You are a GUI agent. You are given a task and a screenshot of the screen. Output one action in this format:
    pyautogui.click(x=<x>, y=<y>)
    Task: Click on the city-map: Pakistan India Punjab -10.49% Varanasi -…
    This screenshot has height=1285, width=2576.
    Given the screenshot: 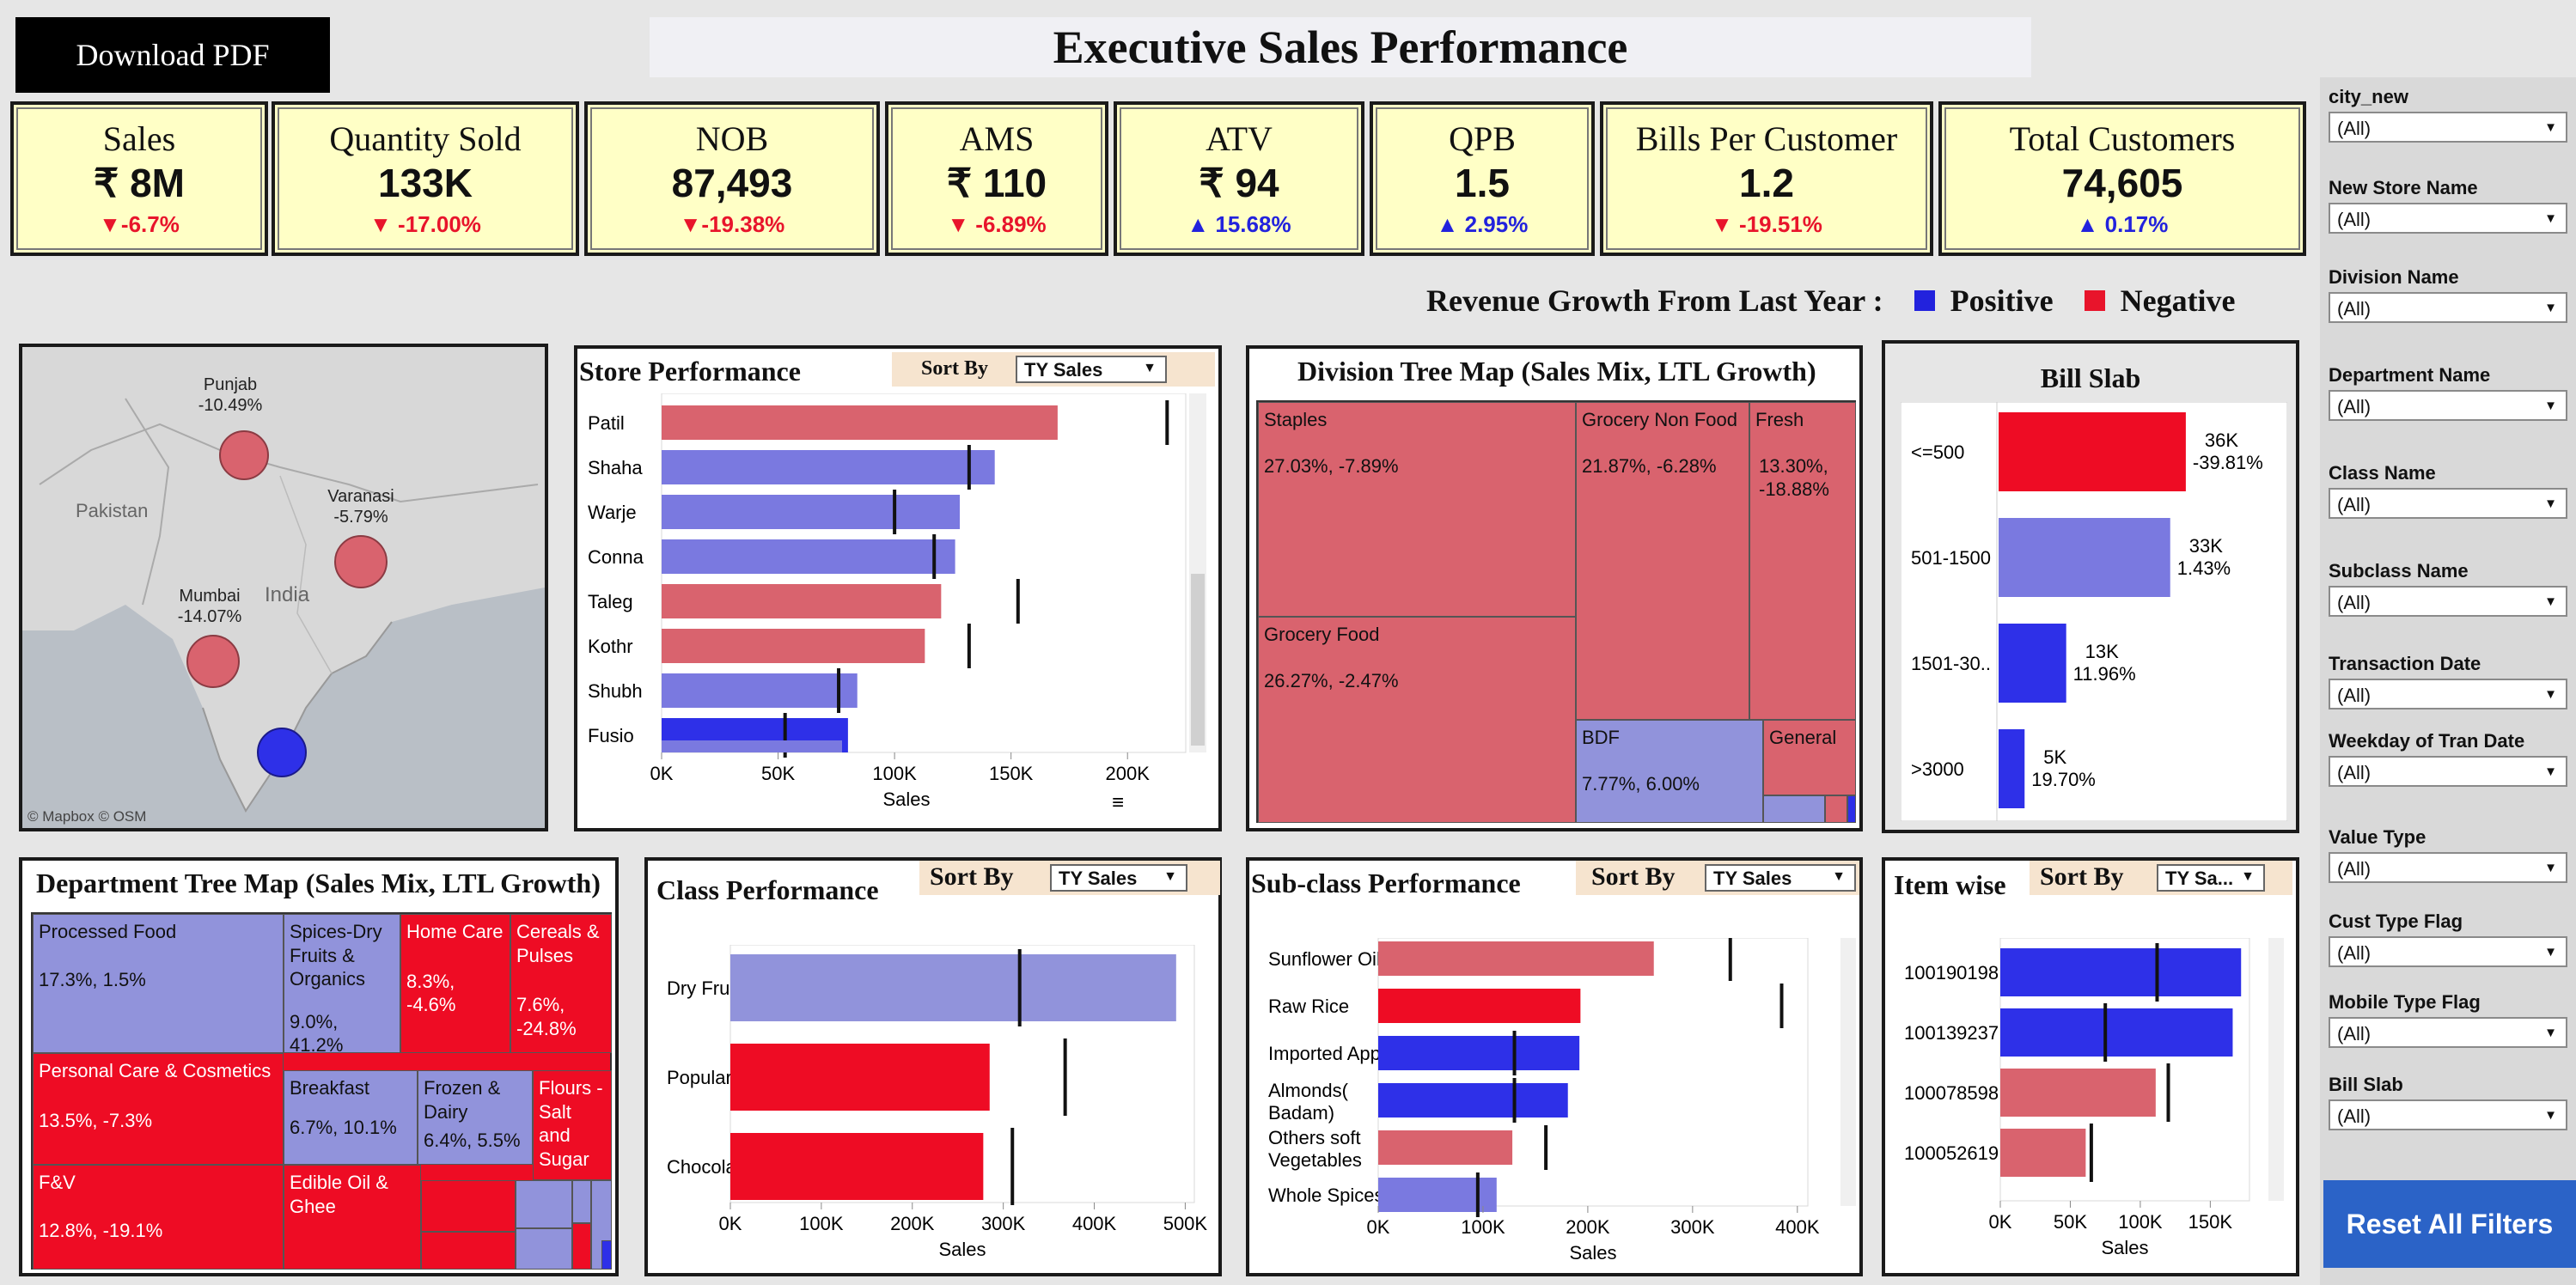 What is the action you would take?
    pyautogui.click(x=283, y=588)
    